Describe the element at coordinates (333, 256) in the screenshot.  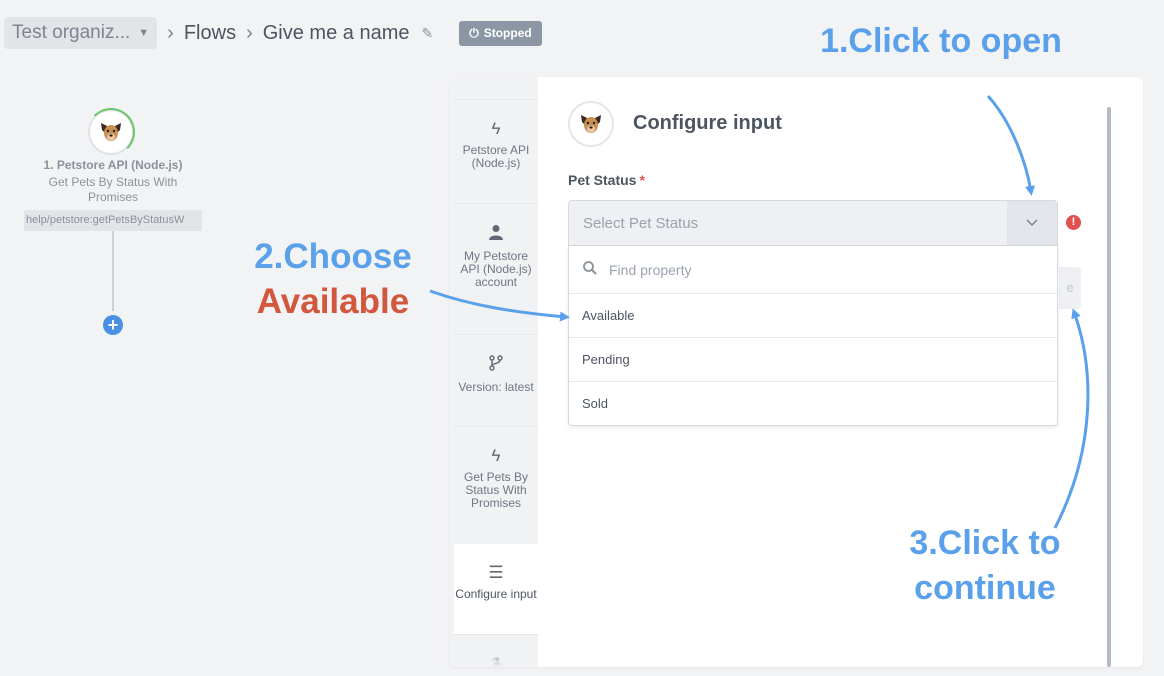
I see `annotation-step2-line1: 2.Choose` at that location.